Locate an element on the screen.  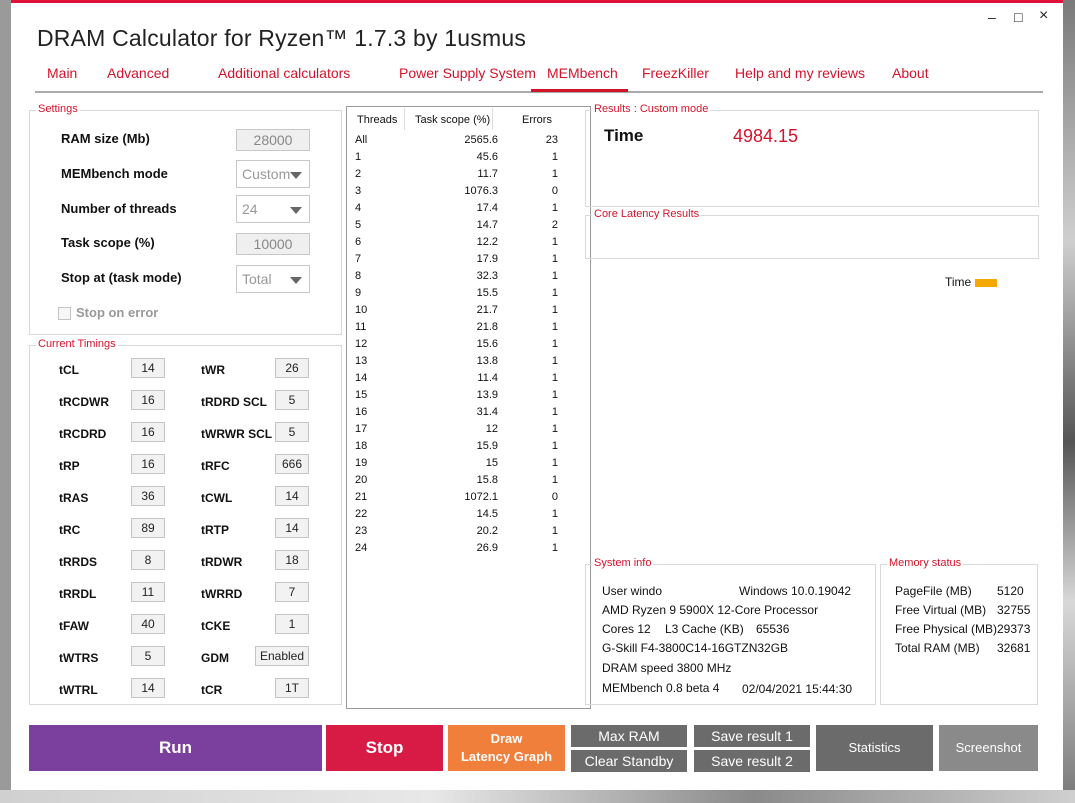
timing-label: tCKE is located at coordinates (216, 626).